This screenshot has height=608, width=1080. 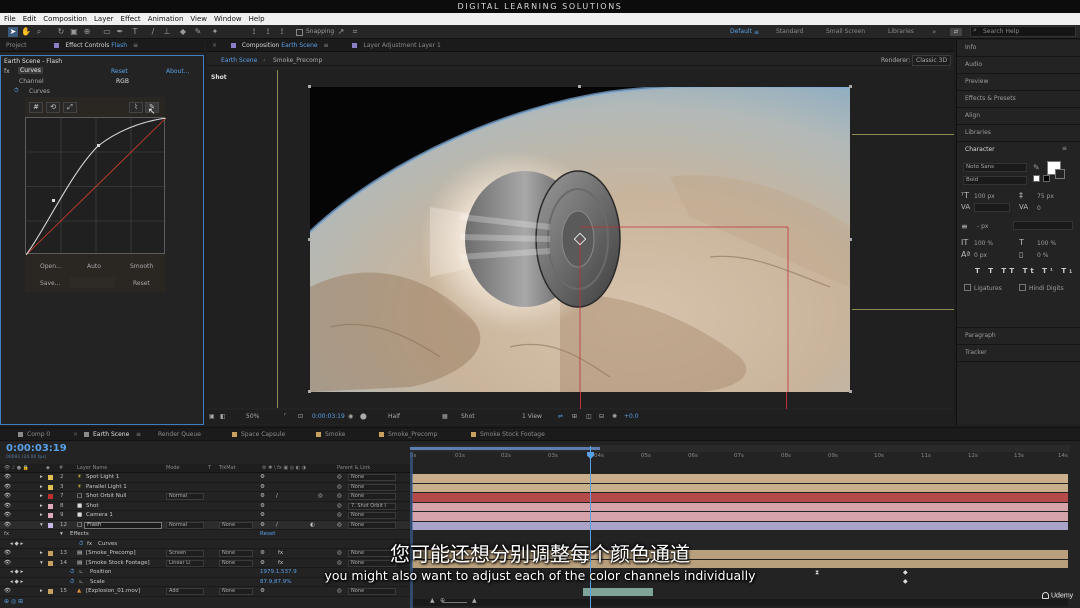 What do you see at coordinates (363, 416) in the screenshot?
I see `show-channel-icon: ⬤` at bounding box center [363, 416].